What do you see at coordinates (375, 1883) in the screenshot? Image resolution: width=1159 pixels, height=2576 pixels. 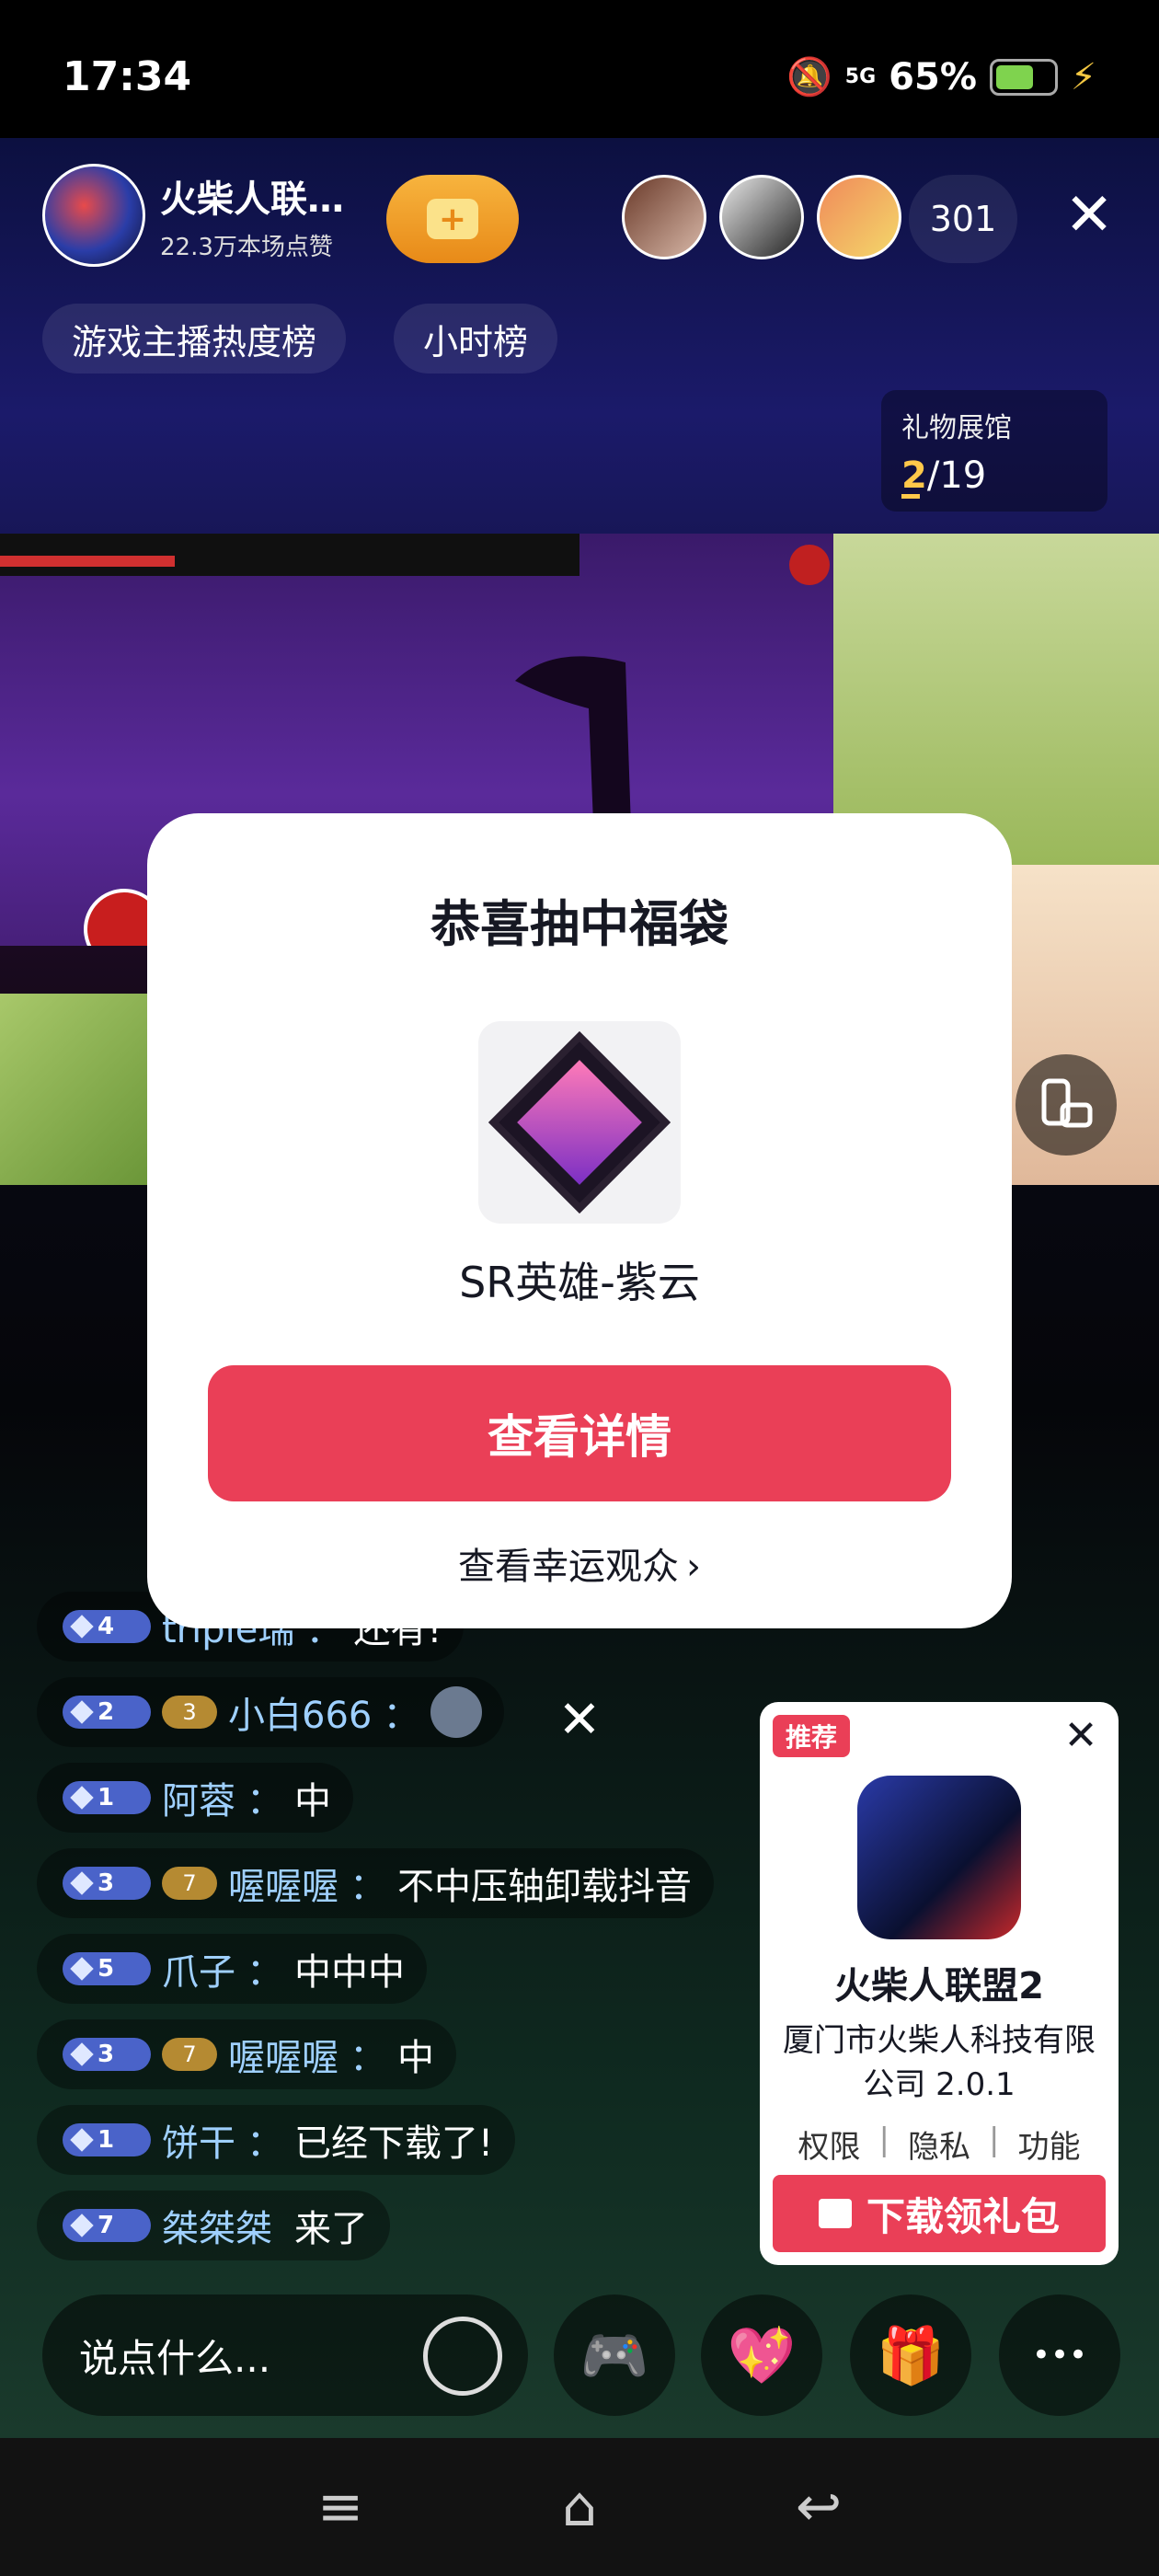 I see `chat-message: 3 7 喔喔喔 ： 不中压轴卸载抖音` at bounding box center [375, 1883].